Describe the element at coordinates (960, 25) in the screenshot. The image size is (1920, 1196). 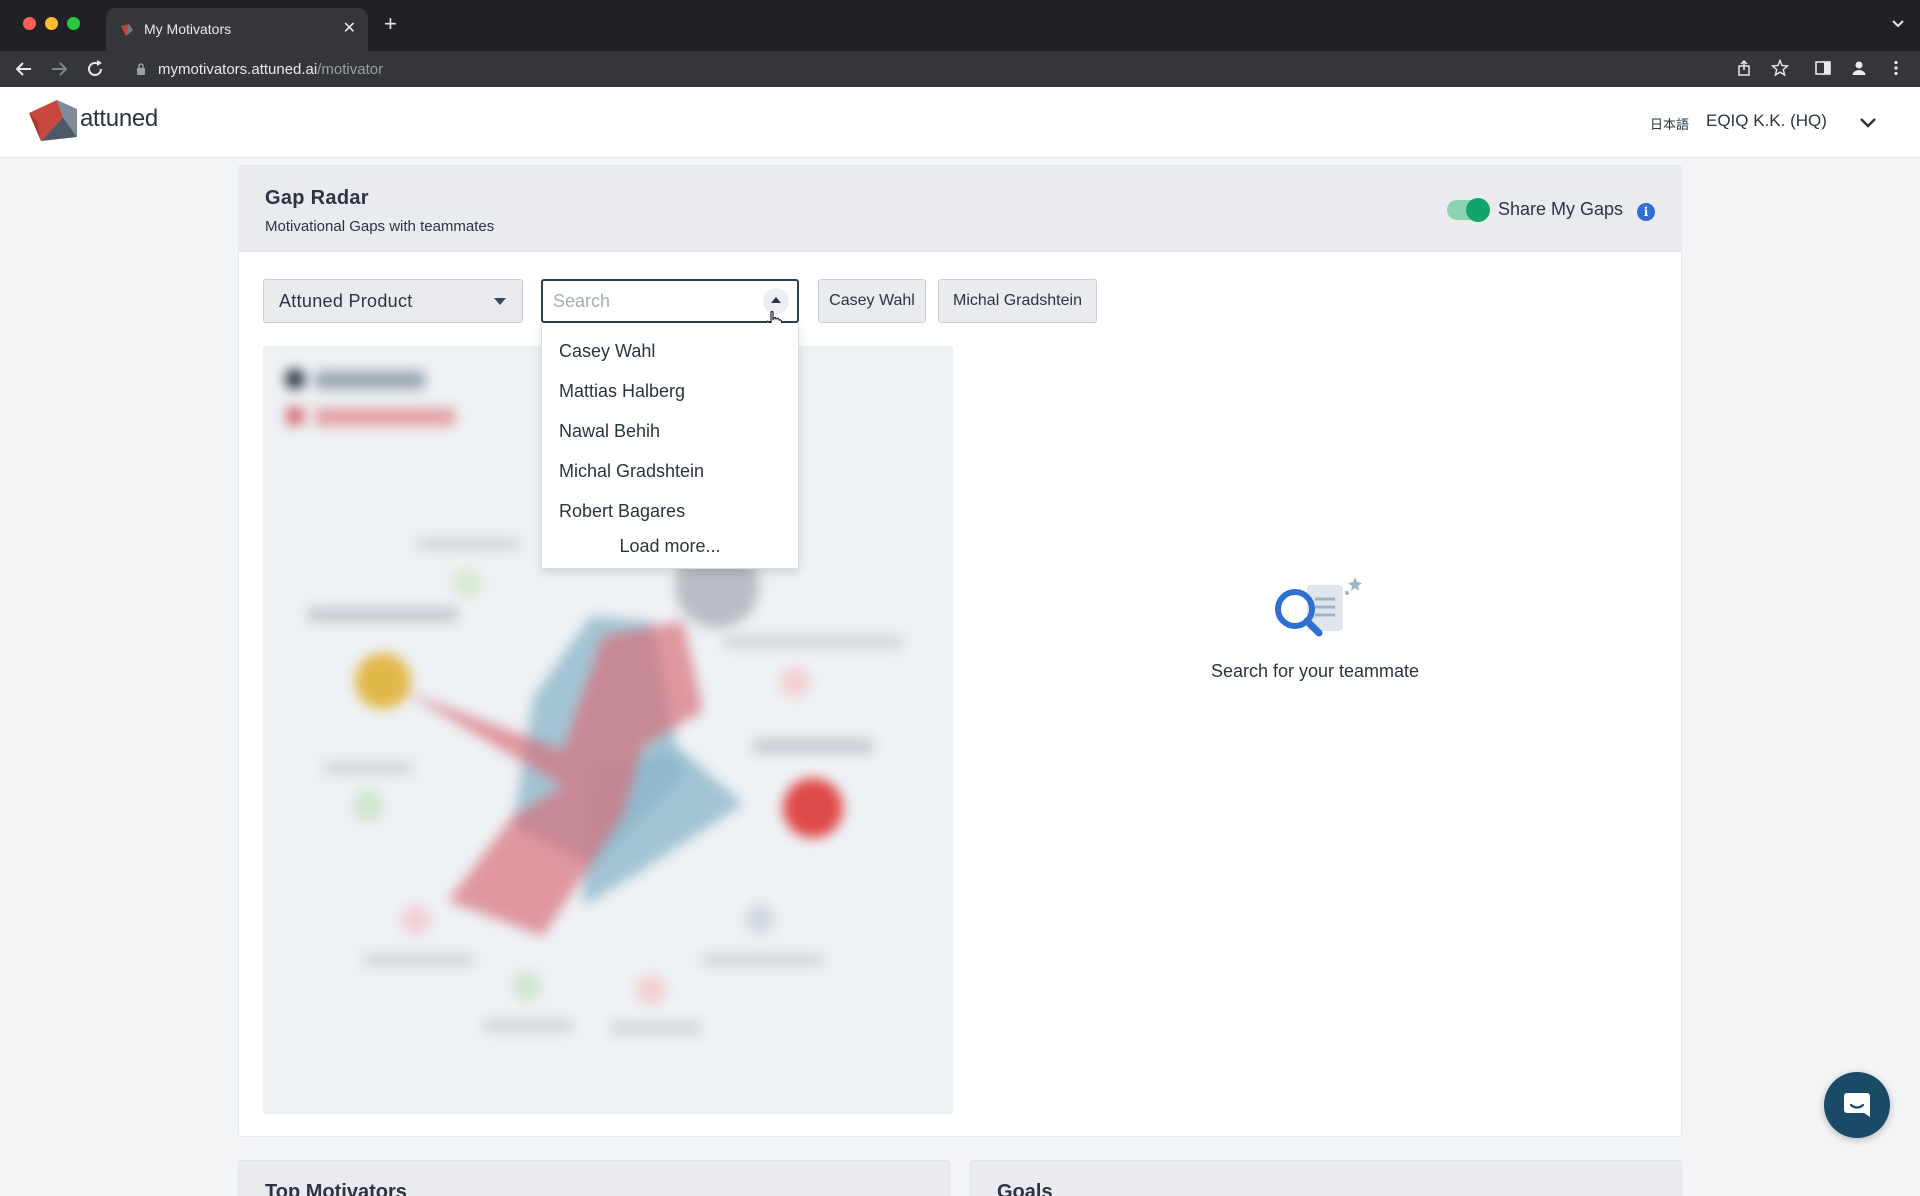
I see `browser-tab-bar: My Motivators ✕ +` at that location.